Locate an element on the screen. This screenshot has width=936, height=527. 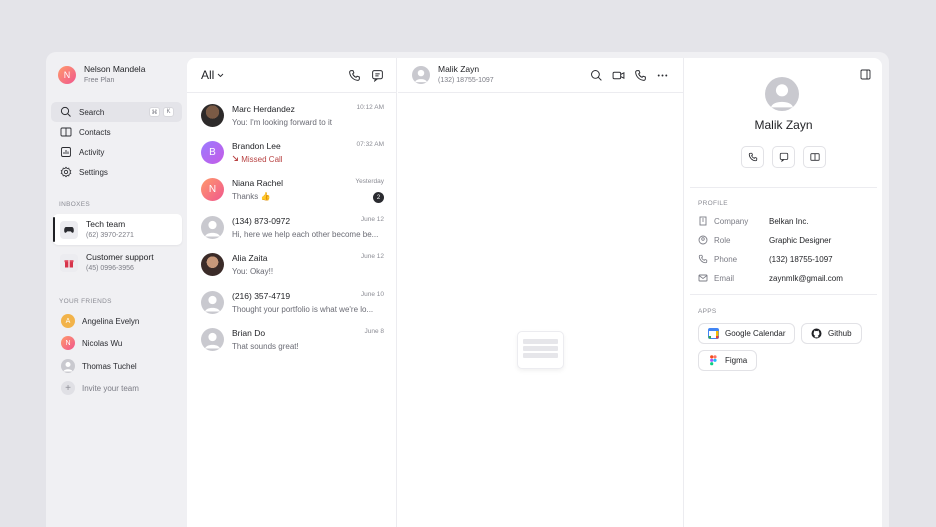
filter-dropdown: All is located at coordinates (212, 75).